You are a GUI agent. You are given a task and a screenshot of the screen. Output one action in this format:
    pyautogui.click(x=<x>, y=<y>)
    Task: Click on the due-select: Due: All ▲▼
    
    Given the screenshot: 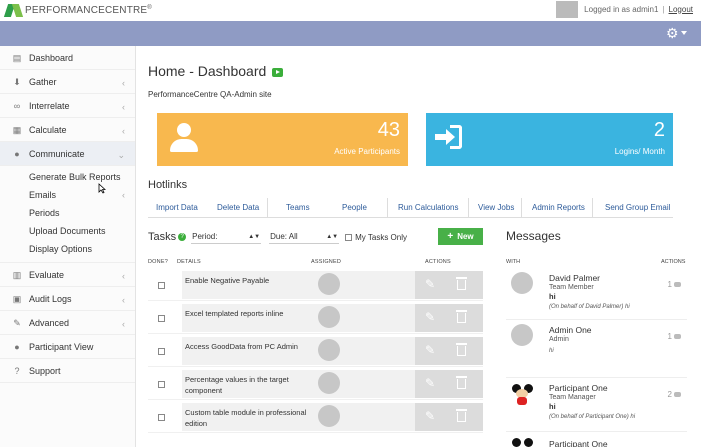 What is the action you would take?
    pyautogui.click(x=304, y=237)
    